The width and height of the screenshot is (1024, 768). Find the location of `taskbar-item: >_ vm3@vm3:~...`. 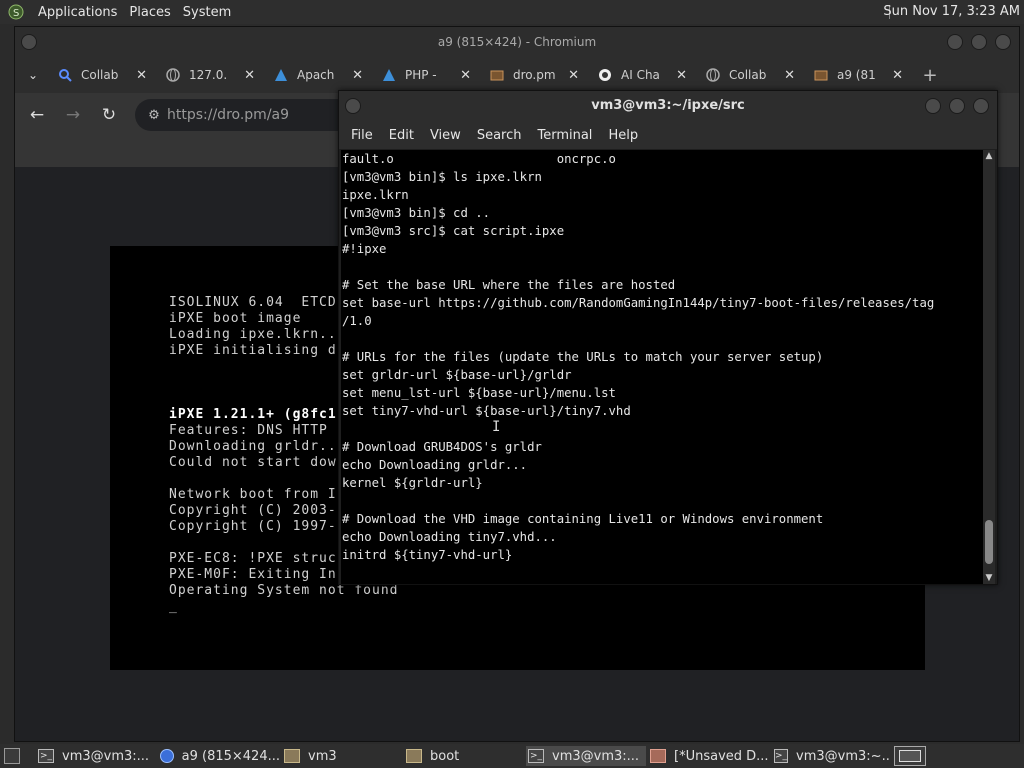

taskbar-item: >_ vm3@vm3:~... is located at coordinates (832, 756).